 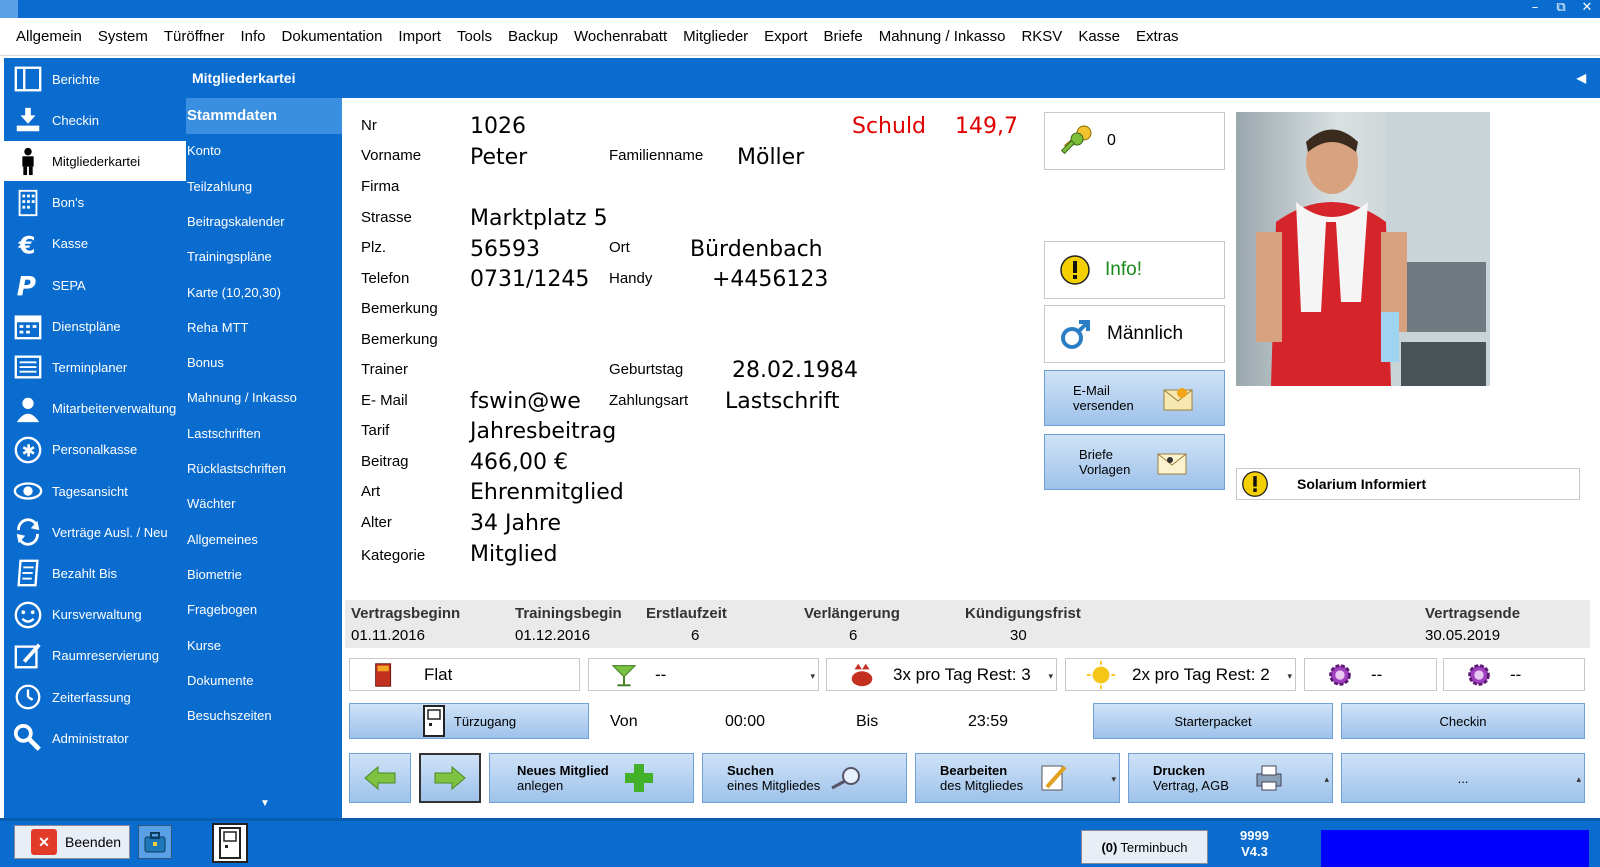 I want to click on minimize-button: –, so click(x=1535, y=9).